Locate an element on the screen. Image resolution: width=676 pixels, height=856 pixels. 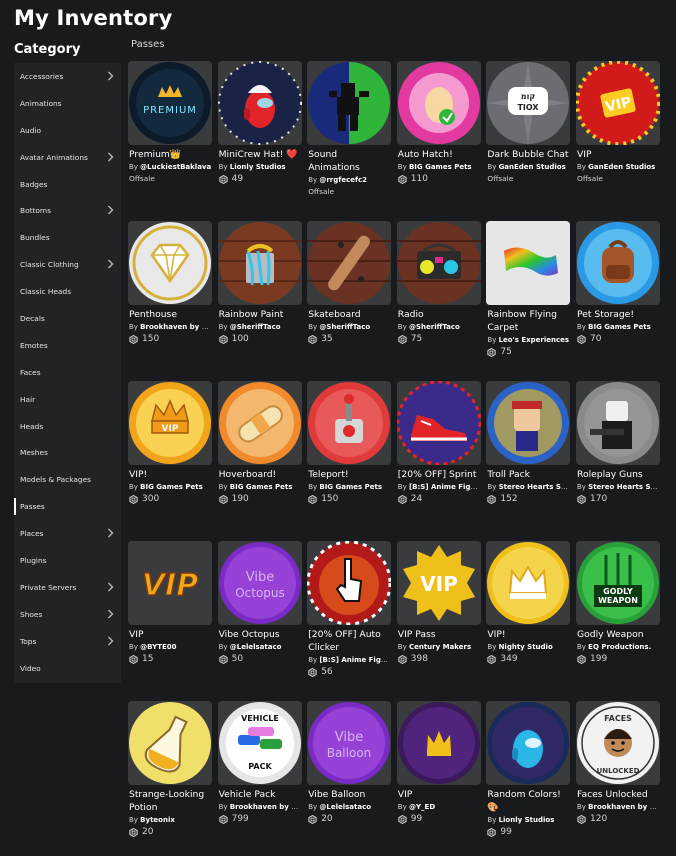
sidebar-item-tops: Tops is located at coordinates (67, 641).